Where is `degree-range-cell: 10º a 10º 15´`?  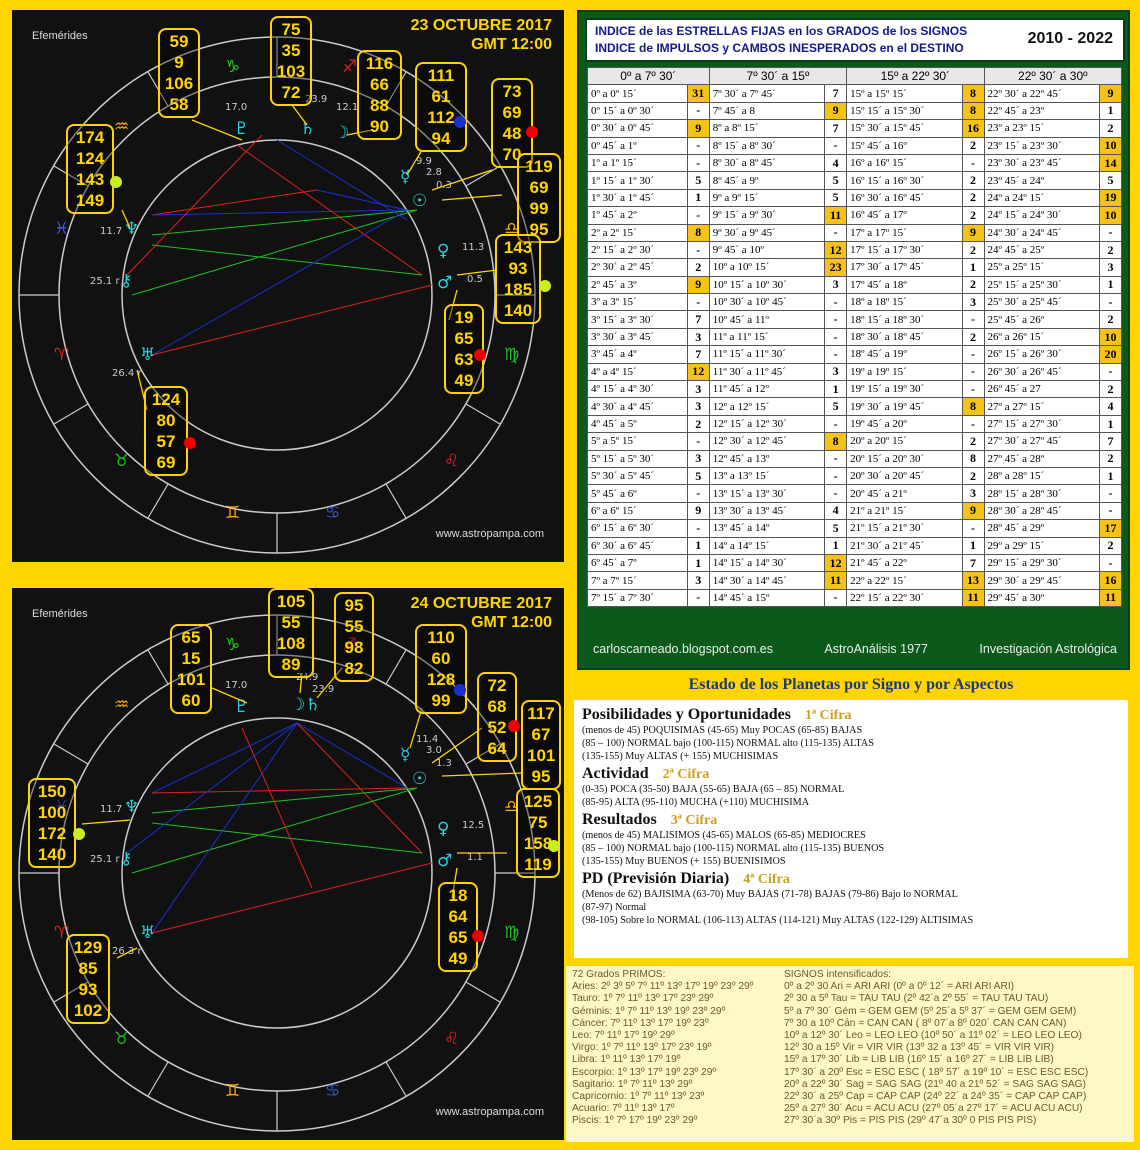 degree-range-cell: 10º a 10º 15´ is located at coordinates (767, 267).